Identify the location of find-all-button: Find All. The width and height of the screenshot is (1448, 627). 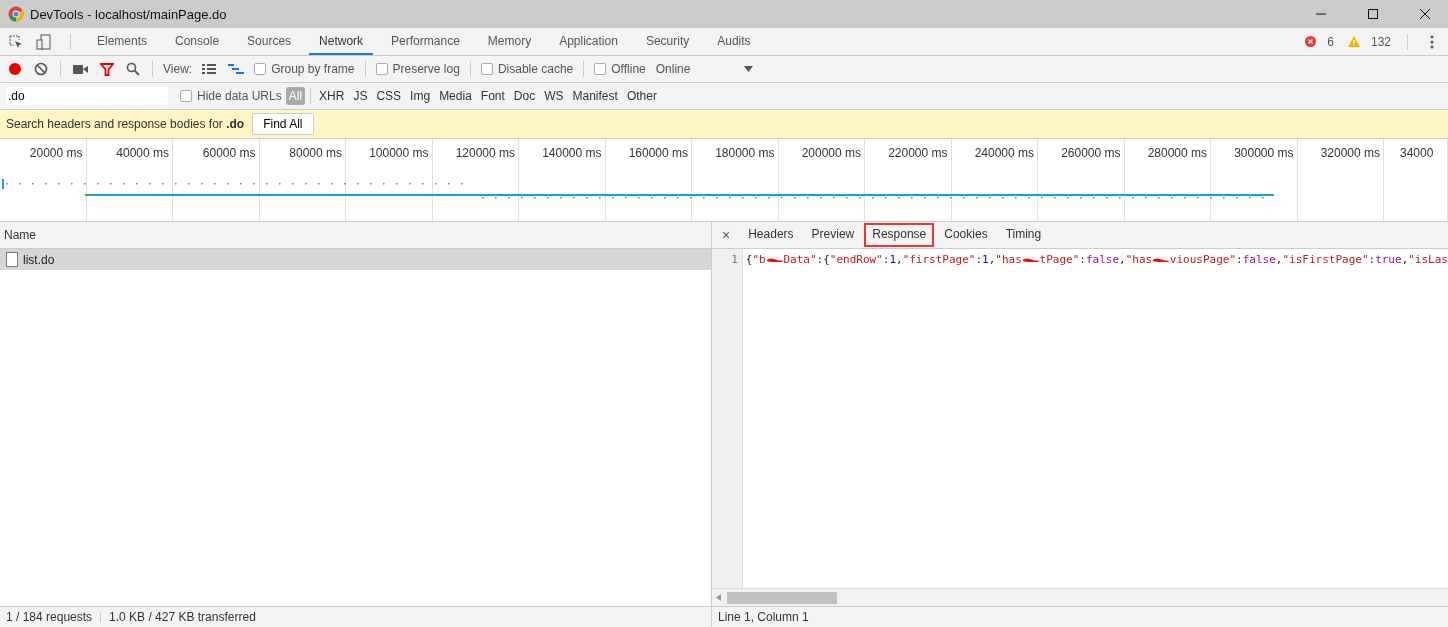
(283, 124).